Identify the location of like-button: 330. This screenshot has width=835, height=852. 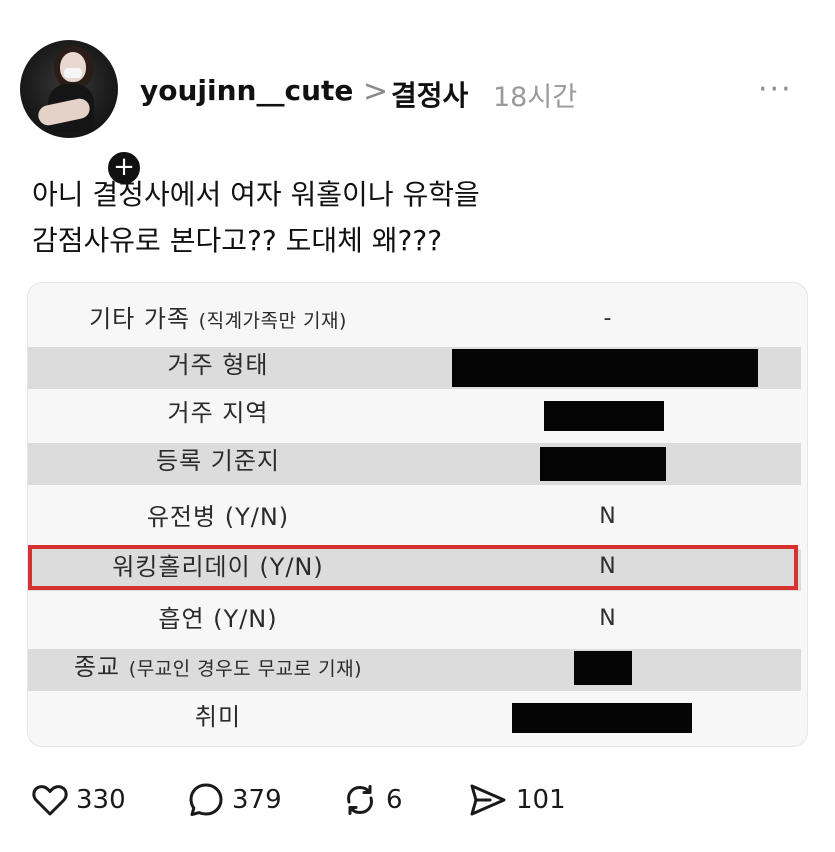
(78, 800).